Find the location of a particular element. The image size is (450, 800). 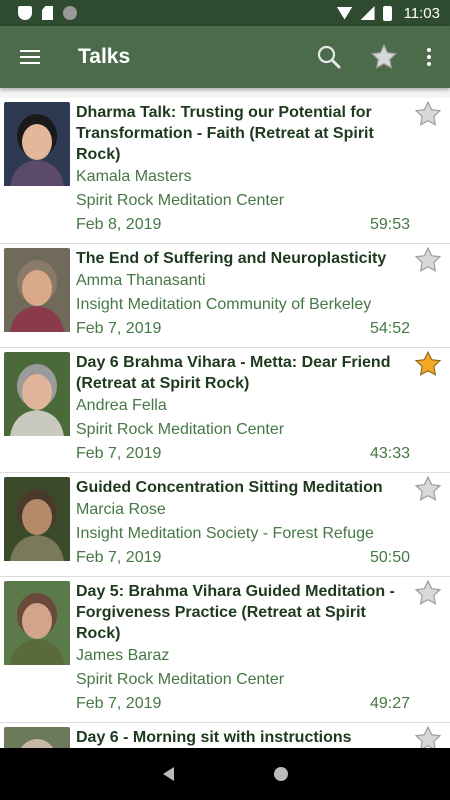

star-icon is located at coordinates (384, 56).